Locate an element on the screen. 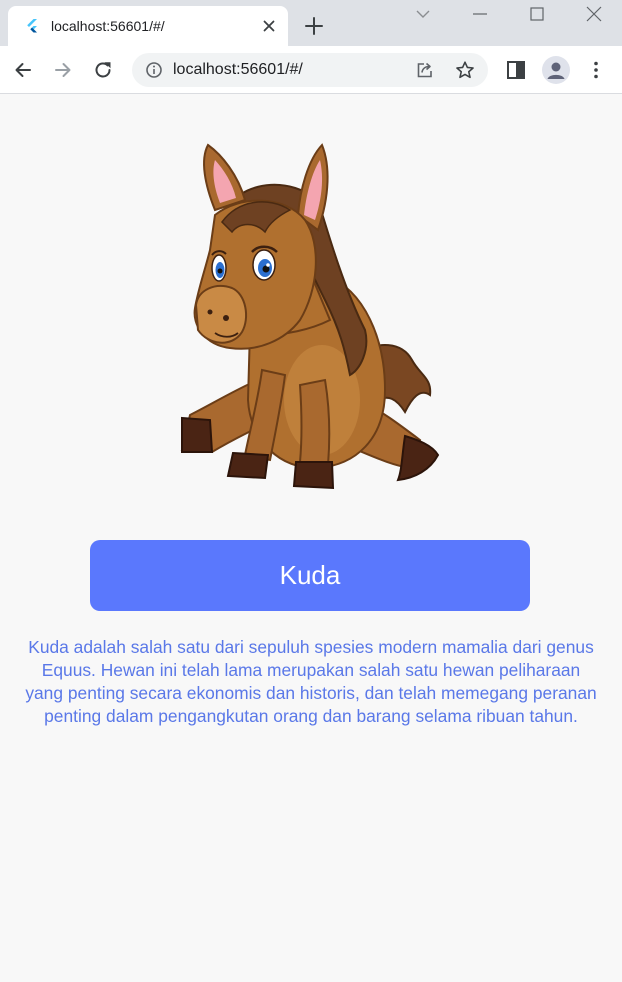 This screenshot has width=622, height=982. kebab-menu-icon is located at coordinates (596, 70).